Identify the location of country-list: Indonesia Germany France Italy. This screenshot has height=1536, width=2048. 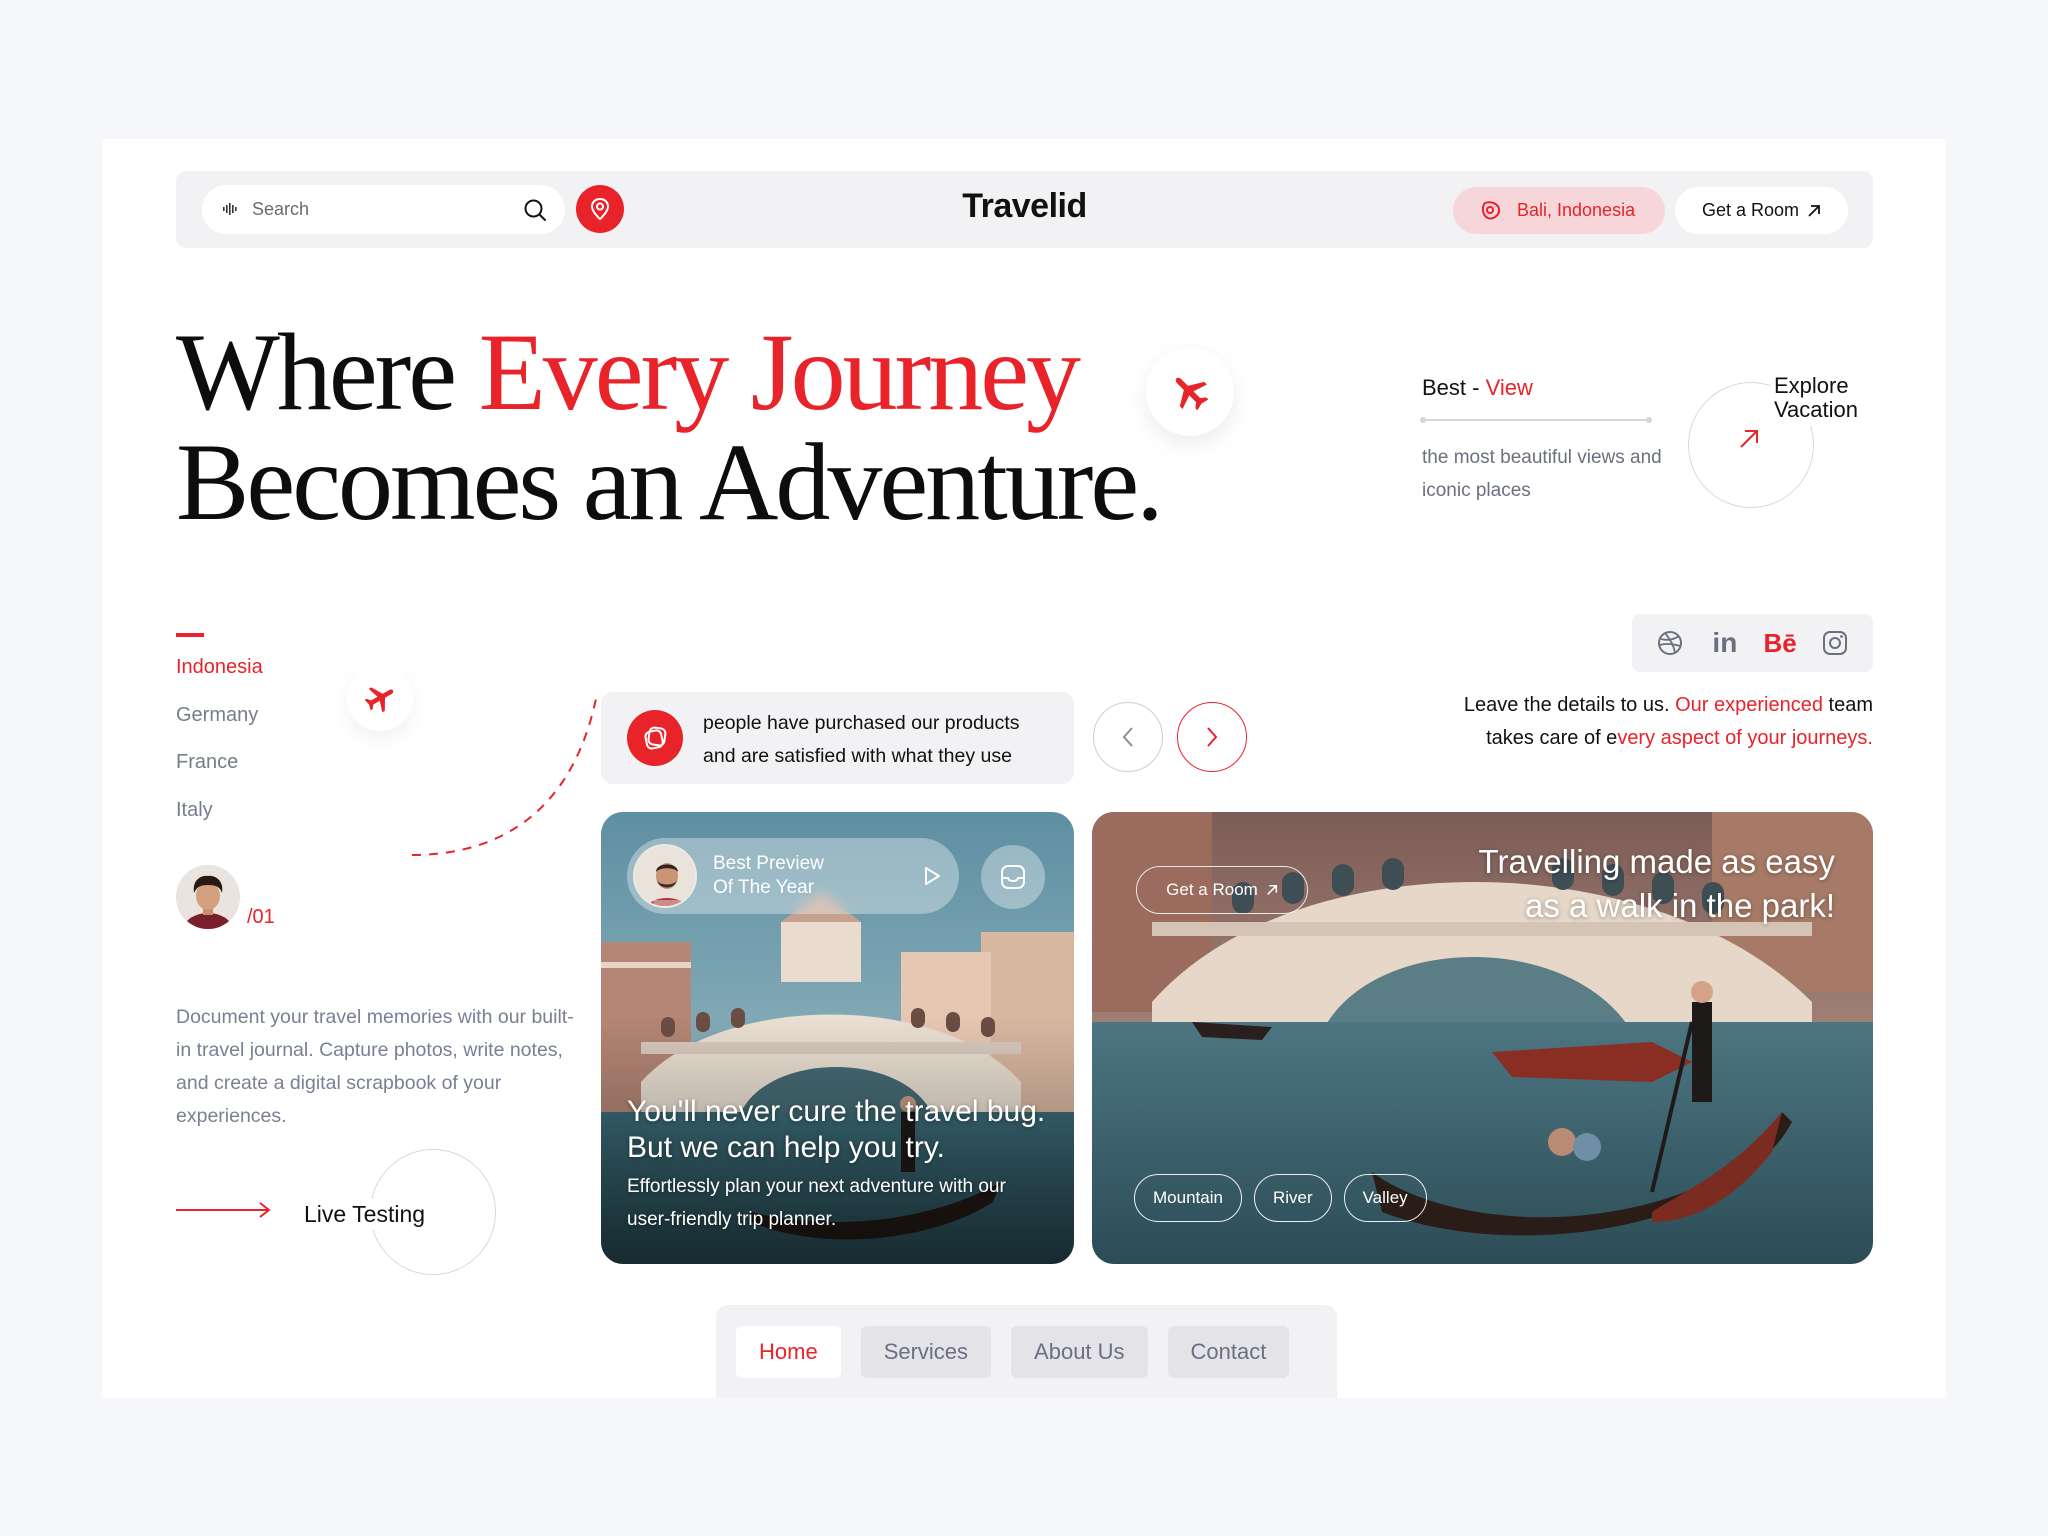
(219, 751).